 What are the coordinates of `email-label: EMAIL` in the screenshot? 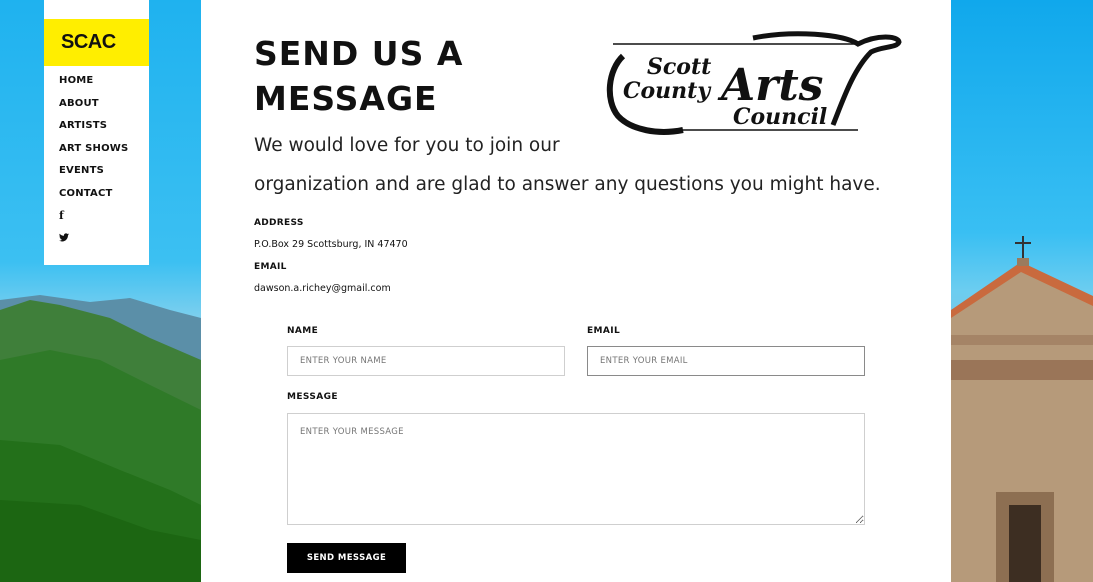 It's located at (604, 331).